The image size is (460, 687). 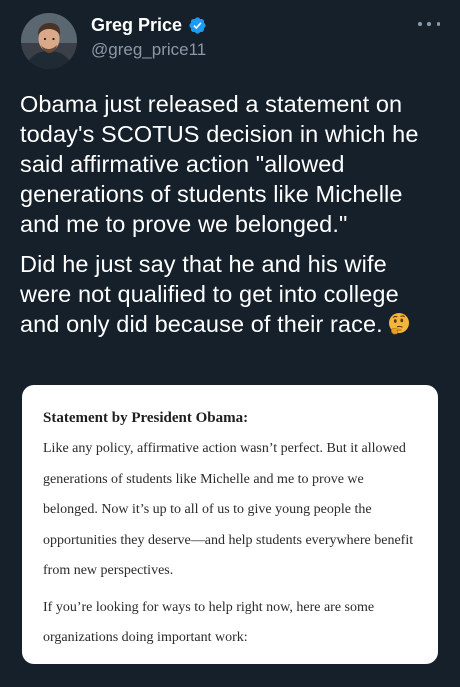 What do you see at coordinates (197, 25) in the screenshot?
I see `verified-badge-icon` at bounding box center [197, 25].